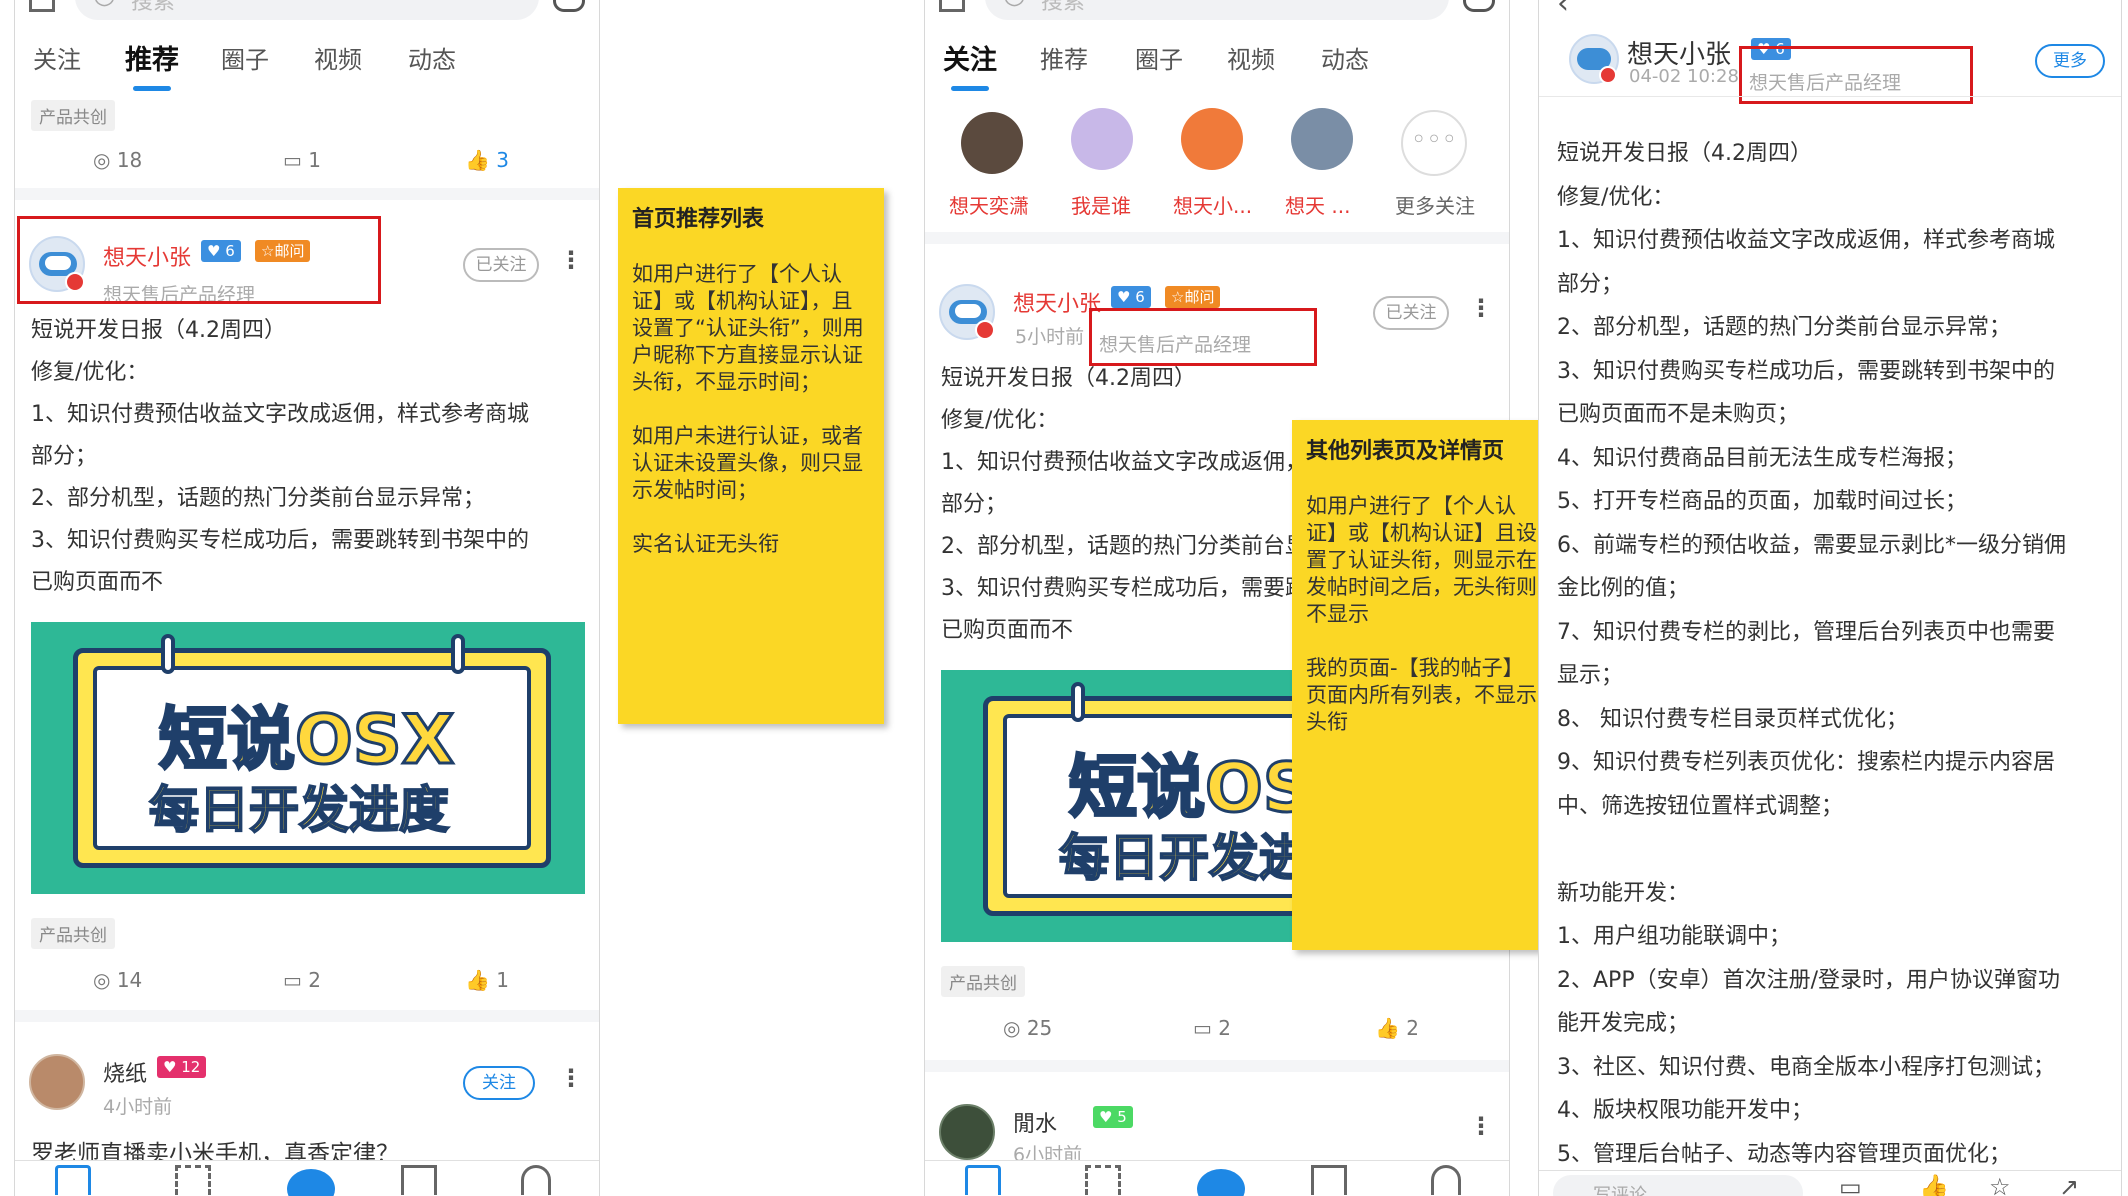  I want to click on comments-count: 2, so click(1224, 1028).